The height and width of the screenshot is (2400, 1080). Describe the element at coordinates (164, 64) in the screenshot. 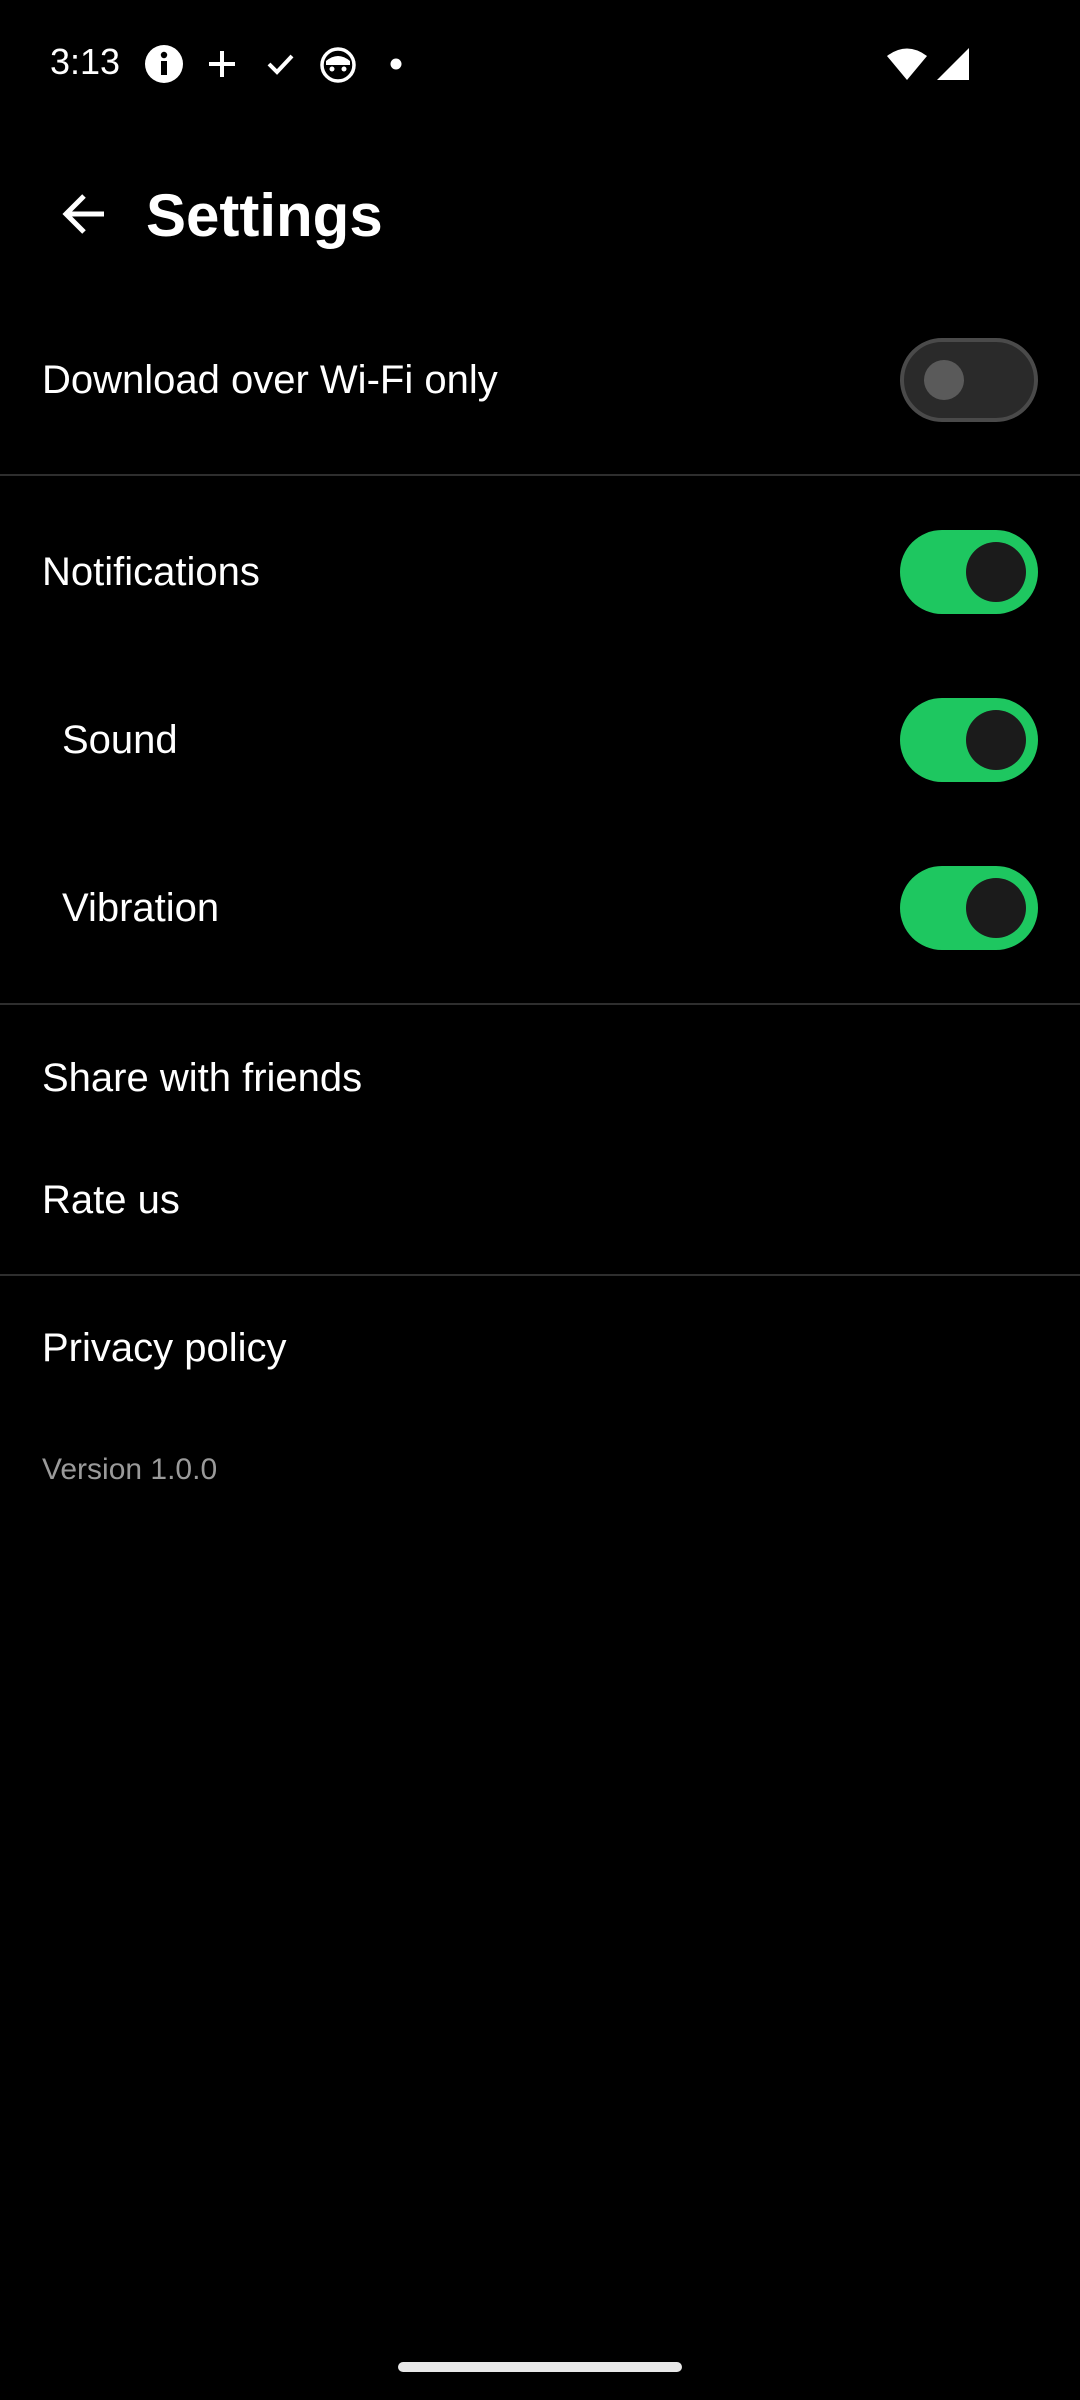

I see `info-icon` at that location.